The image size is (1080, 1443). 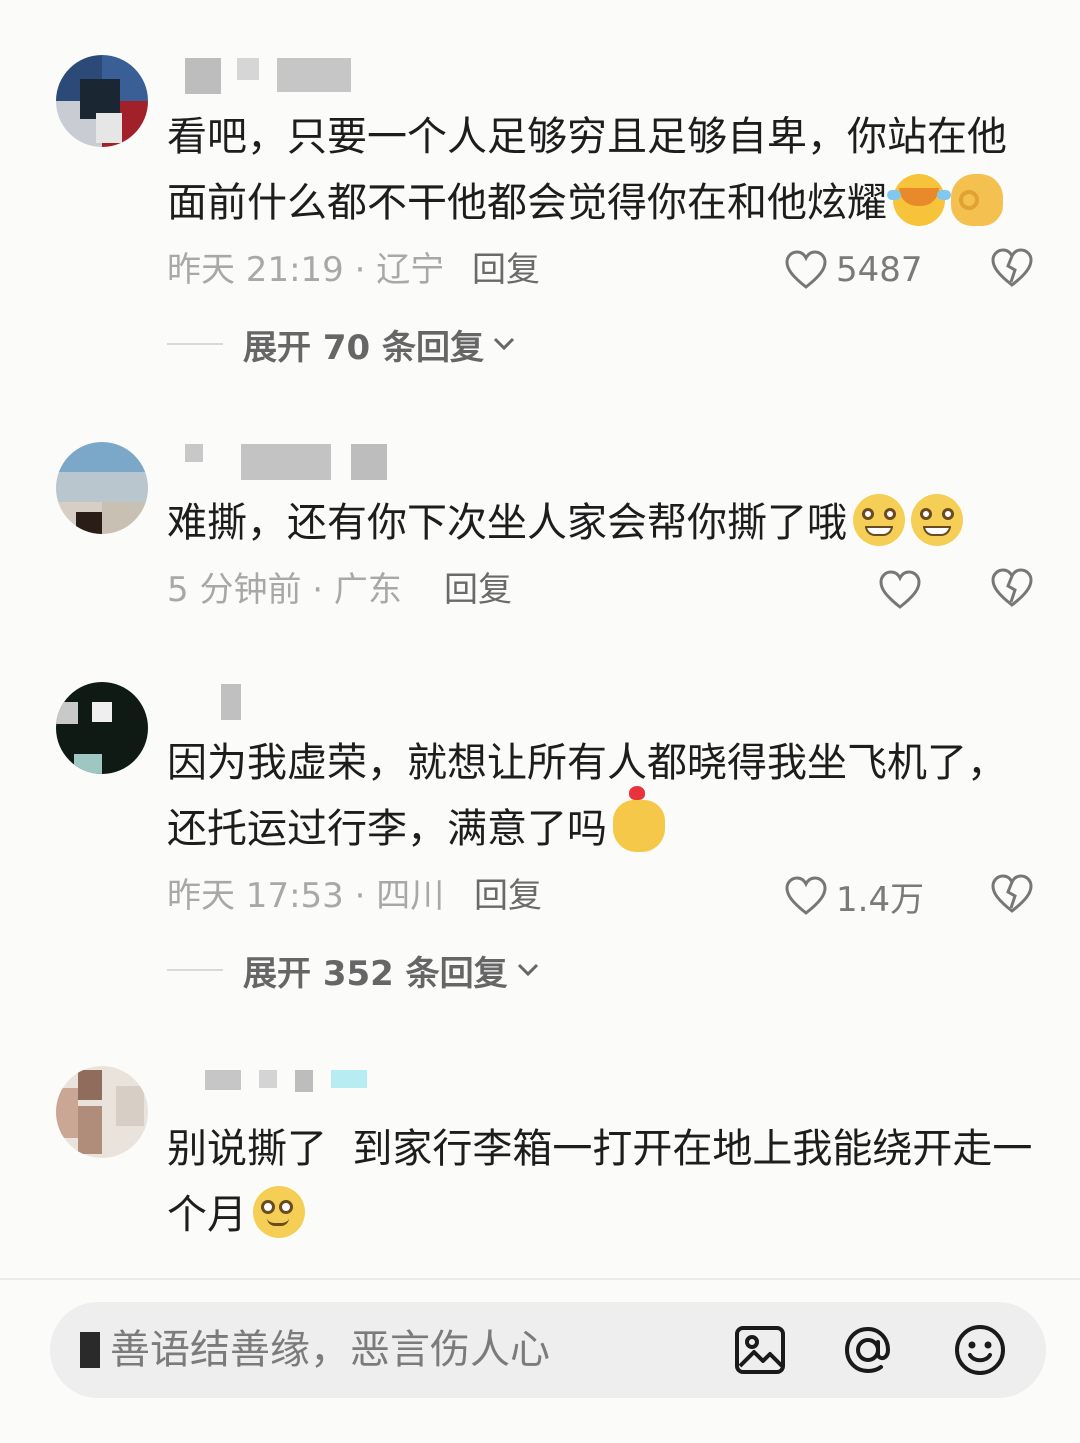 I want to click on expand-label: 展开 352 条回复, so click(x=375, y=973).